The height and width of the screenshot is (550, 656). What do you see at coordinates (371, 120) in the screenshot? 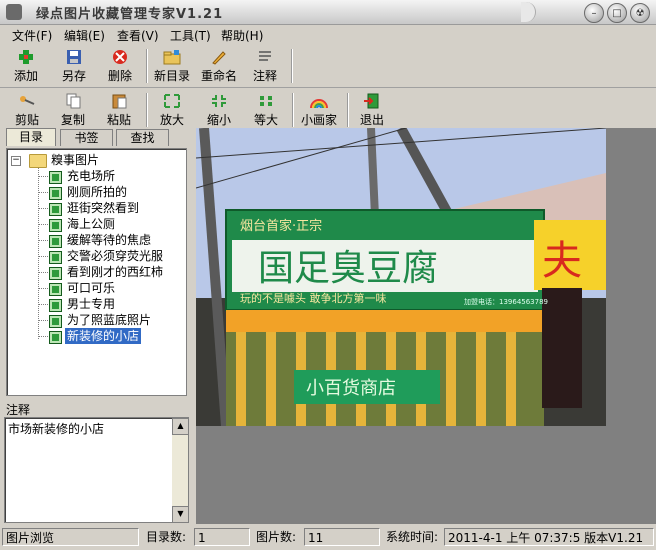
I see `exit-label: 退出` at bounding box center [371, 120].